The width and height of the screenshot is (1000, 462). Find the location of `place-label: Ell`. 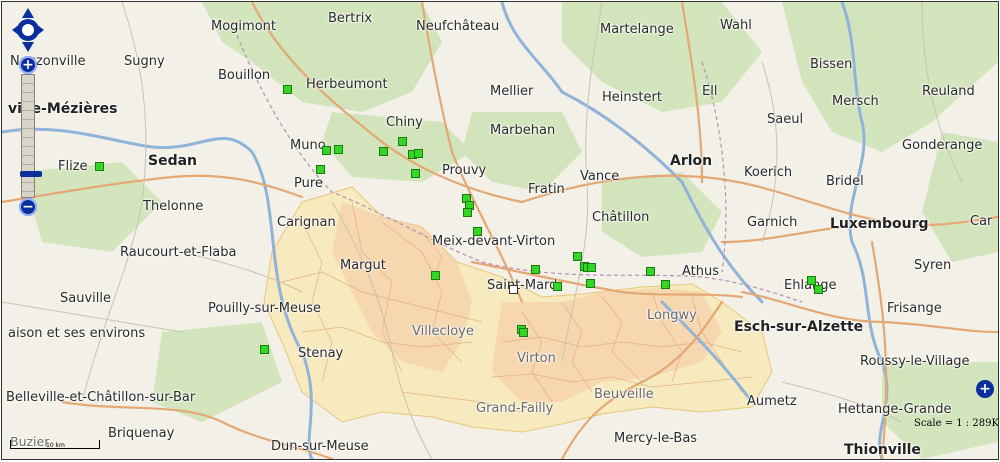

place-label: Ell is located at coordinates (710, 91).